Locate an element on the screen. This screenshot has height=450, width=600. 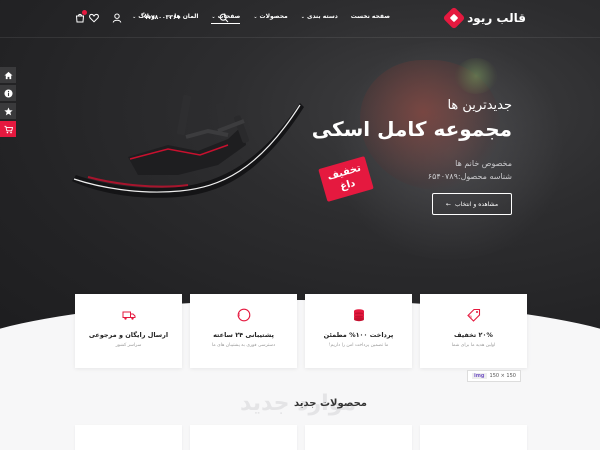
hero-description: مخصوص خانم ها شناسه محصول:۶۵۴۰۷۸۹ is located at coordinates (470, 170).